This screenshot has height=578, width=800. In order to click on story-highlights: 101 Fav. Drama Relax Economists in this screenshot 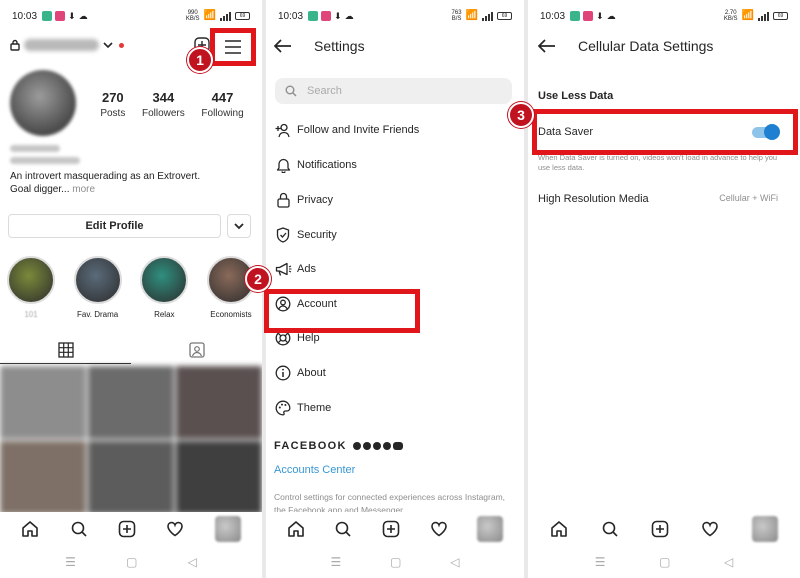, I will do `click(133, 287)`.